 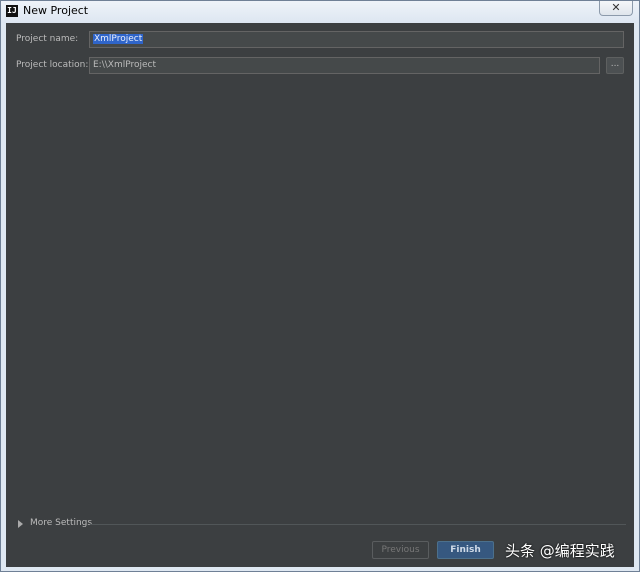 I want to click on more-settings-divider, so click(x=358, y=524).